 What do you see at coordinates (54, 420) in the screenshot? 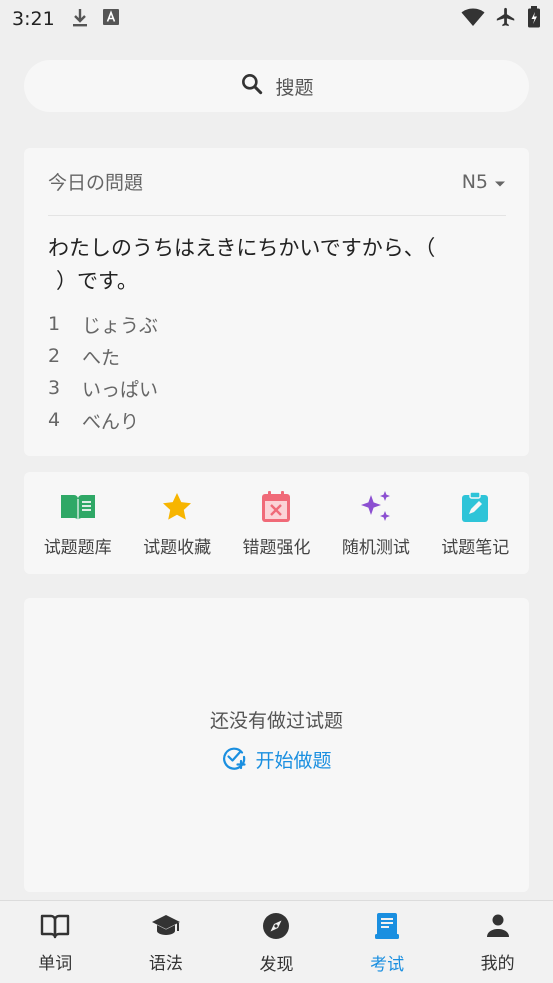
I see `option-number: 4` at bounding box center [54, 420].